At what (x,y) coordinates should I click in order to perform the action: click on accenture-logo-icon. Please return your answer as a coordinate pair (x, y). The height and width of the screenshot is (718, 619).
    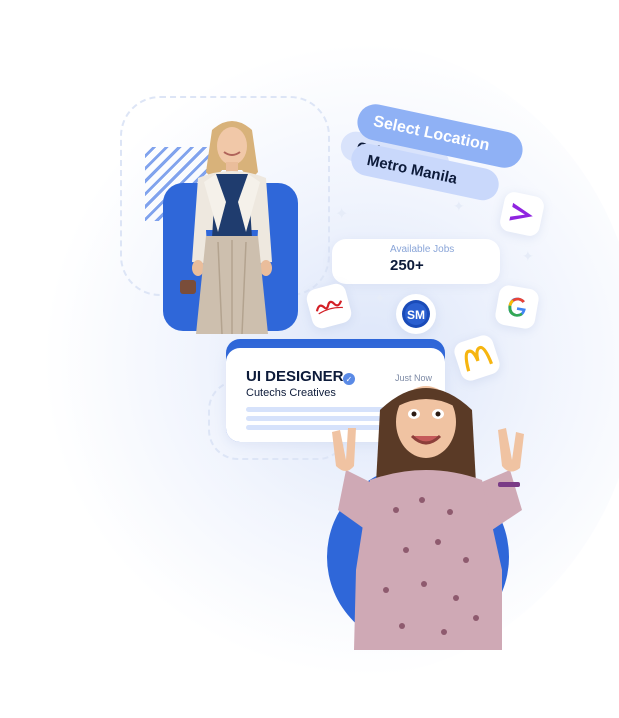
    Looking at the image, I should click on (521, 211).